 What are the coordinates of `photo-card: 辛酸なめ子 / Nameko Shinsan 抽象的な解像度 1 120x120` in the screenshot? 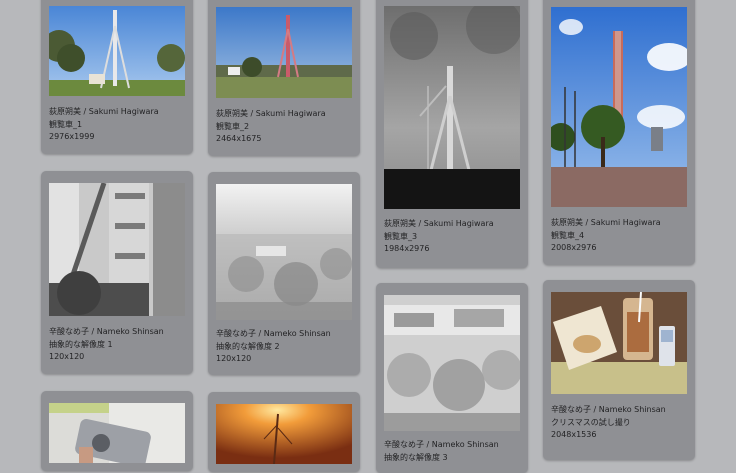 It's located at (117, 272).